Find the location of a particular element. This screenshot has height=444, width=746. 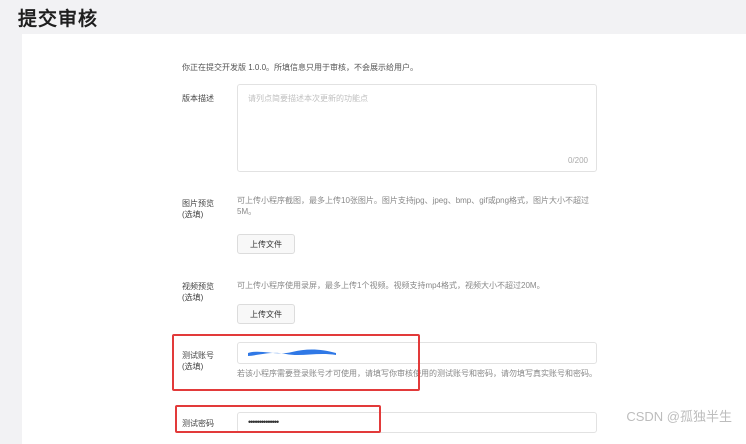

video-preview-optional: (选填) is located at coordinates (193, 297).